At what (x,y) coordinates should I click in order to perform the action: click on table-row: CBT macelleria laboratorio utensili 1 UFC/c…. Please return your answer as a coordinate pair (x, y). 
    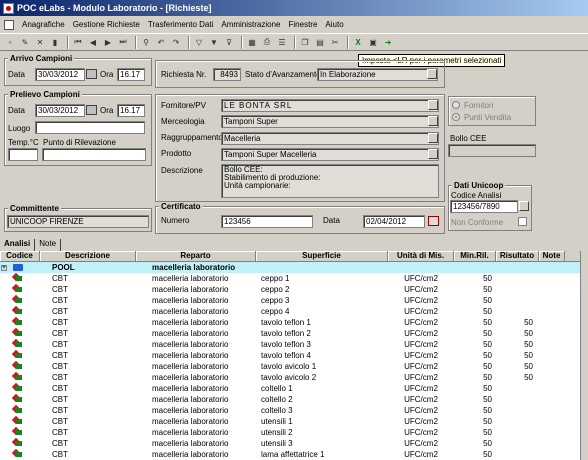
    Looking at the image, I should click on (294, 421).